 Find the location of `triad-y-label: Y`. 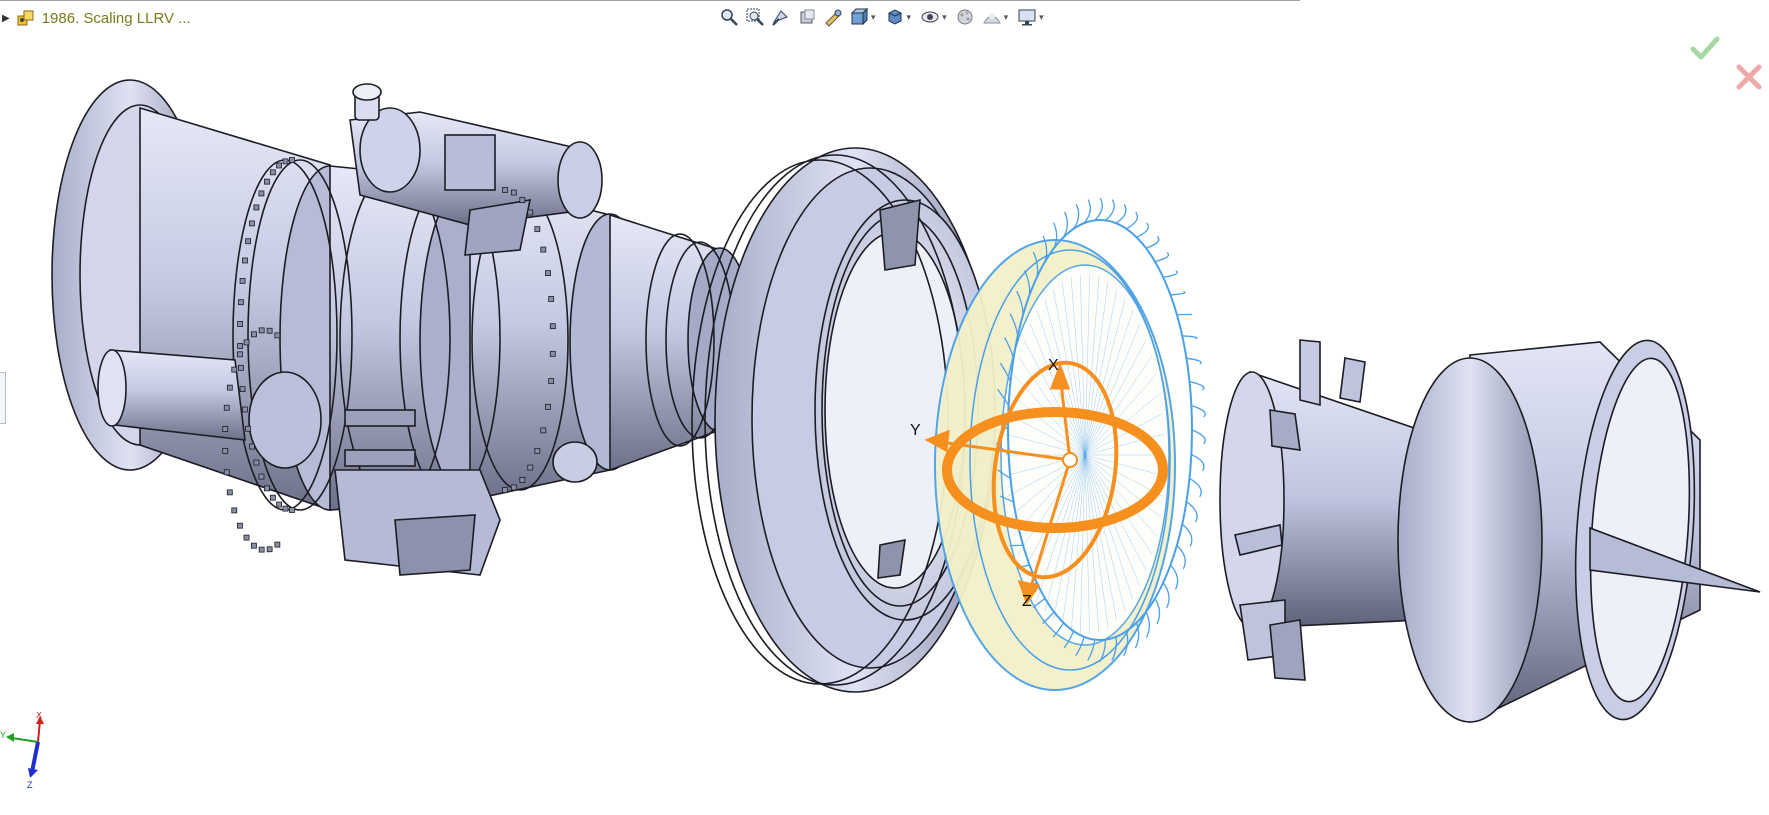

triad-y-label: Y is located at coordinates (915, 430).